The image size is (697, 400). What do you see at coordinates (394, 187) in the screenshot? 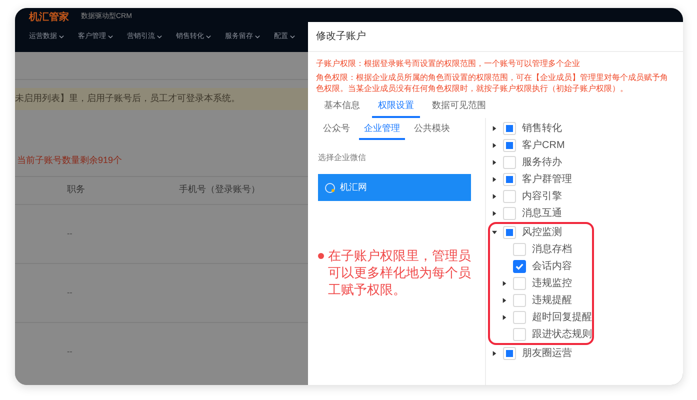
I see `company-card: 机汇网` at bounding box center [394, 187].